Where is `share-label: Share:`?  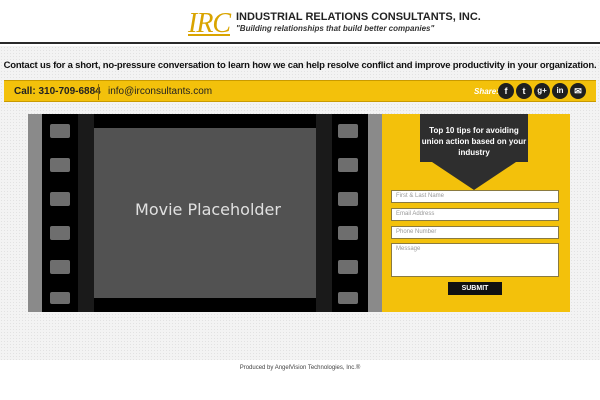 share-label: Share: is located at coordinates (486, 91).